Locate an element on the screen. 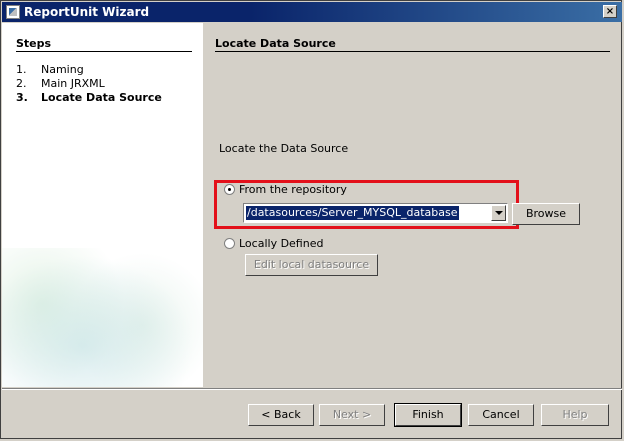  step-item-locate-data-source: 3. Locate Data Source is located at coordinates (89, 97).